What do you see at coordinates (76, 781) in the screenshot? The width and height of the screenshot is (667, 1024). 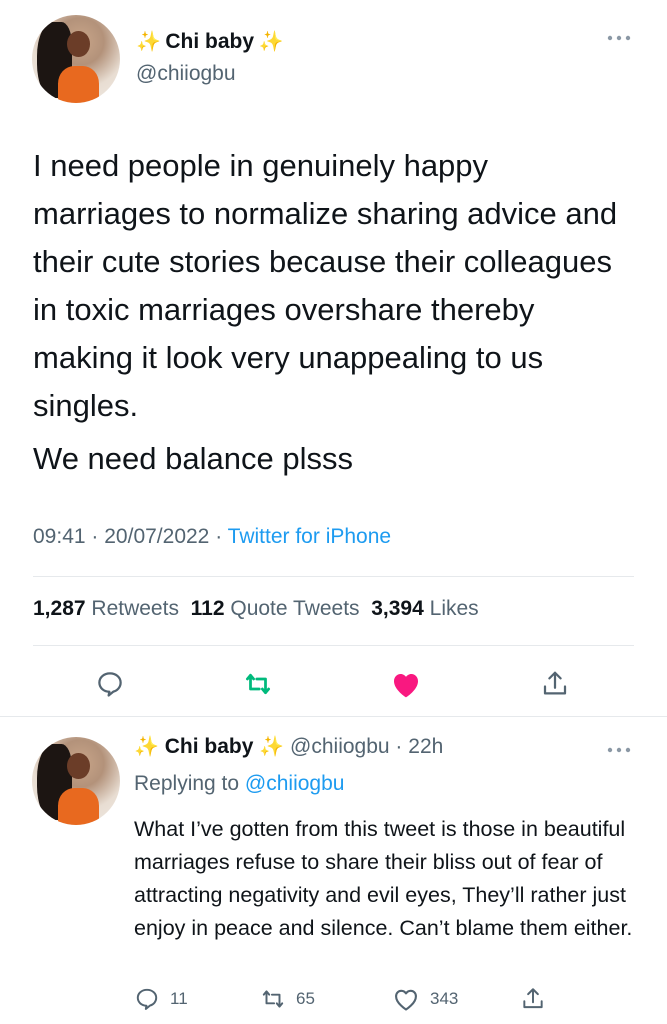 I see `reply-author-avatar` at bounding box center [76, 781].